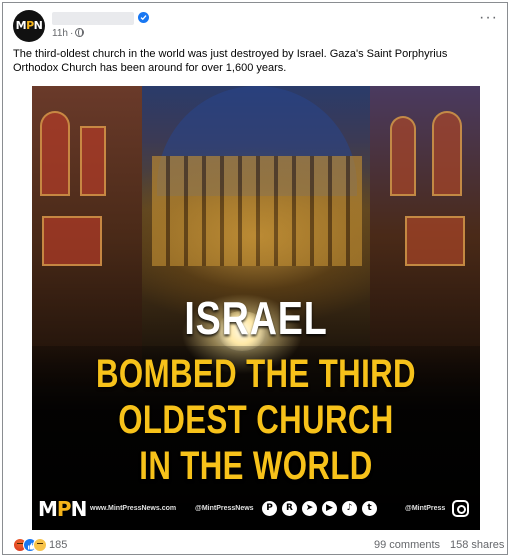 The height and width of the screenshot is (557, 510). Describe the element at coordinates (289, 508) in the screenshot. I see `rumble-icon: R` at that location.